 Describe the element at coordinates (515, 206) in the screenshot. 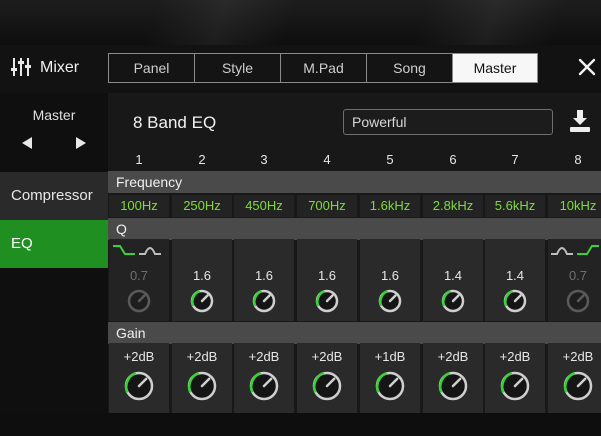

I see `frequency-value: 5.6kHz` at that location.